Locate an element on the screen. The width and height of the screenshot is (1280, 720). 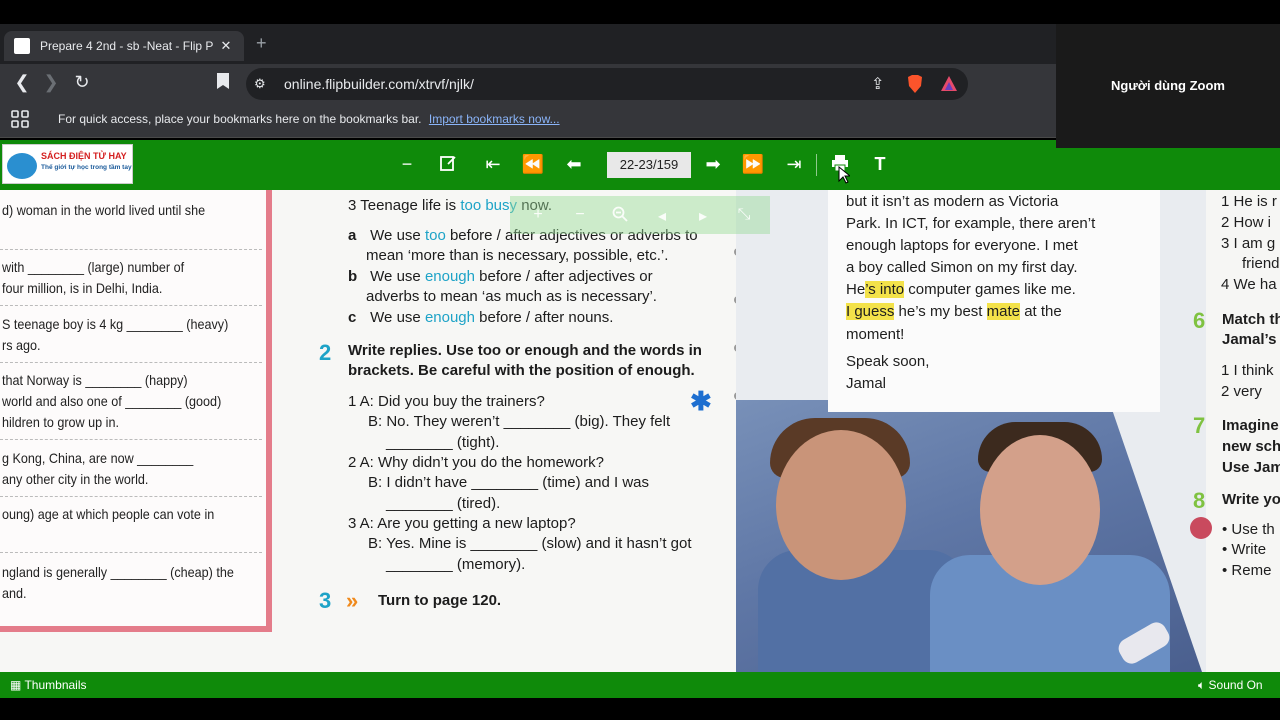
left-line: and. is located at coordinates (14, 593).